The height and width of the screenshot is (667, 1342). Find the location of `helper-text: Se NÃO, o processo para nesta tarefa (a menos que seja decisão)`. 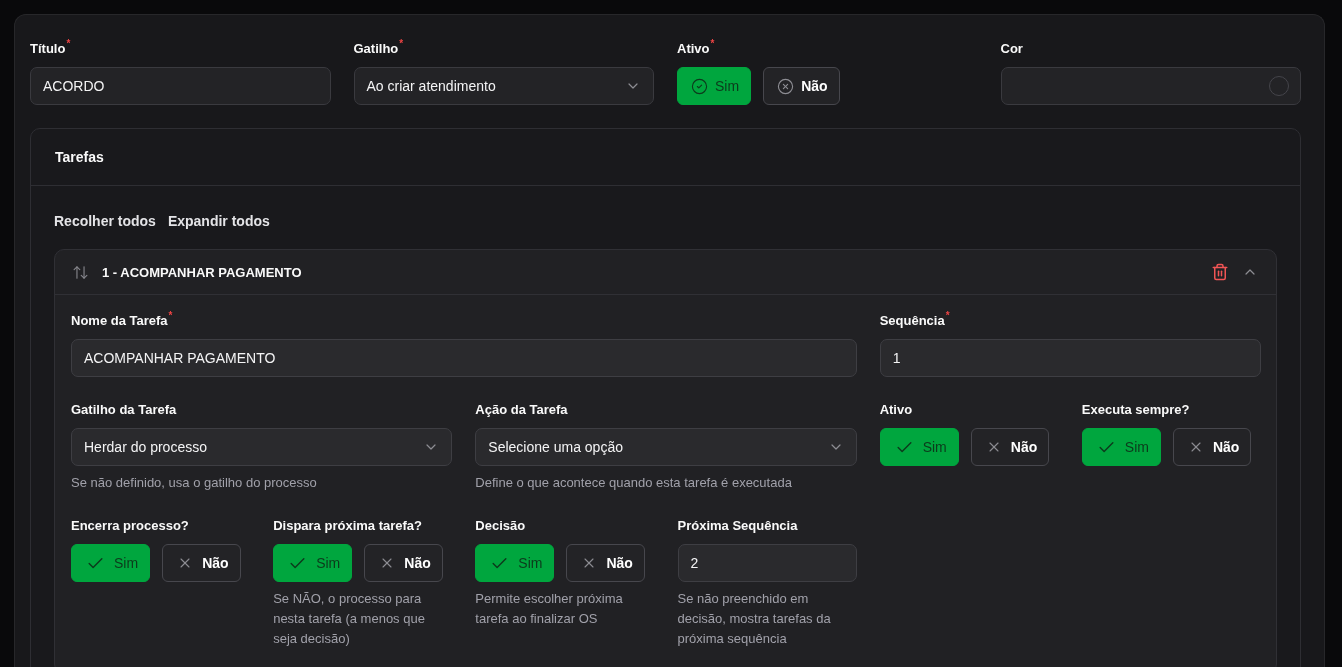

helper-text: Se NÃO, o processo para nesta tarefa (a menos que seja decisão) is located at coordinates (349, 619).